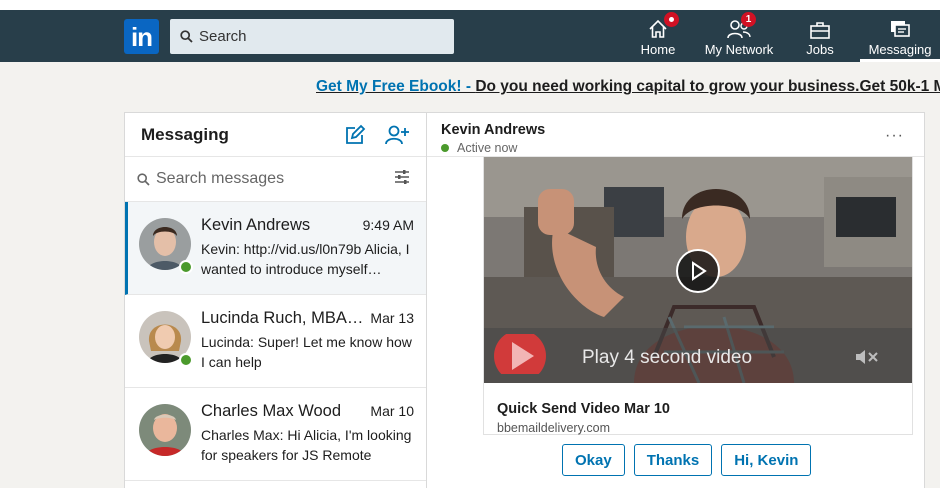  I want to click on briefcase-icon, so click(820, 30).